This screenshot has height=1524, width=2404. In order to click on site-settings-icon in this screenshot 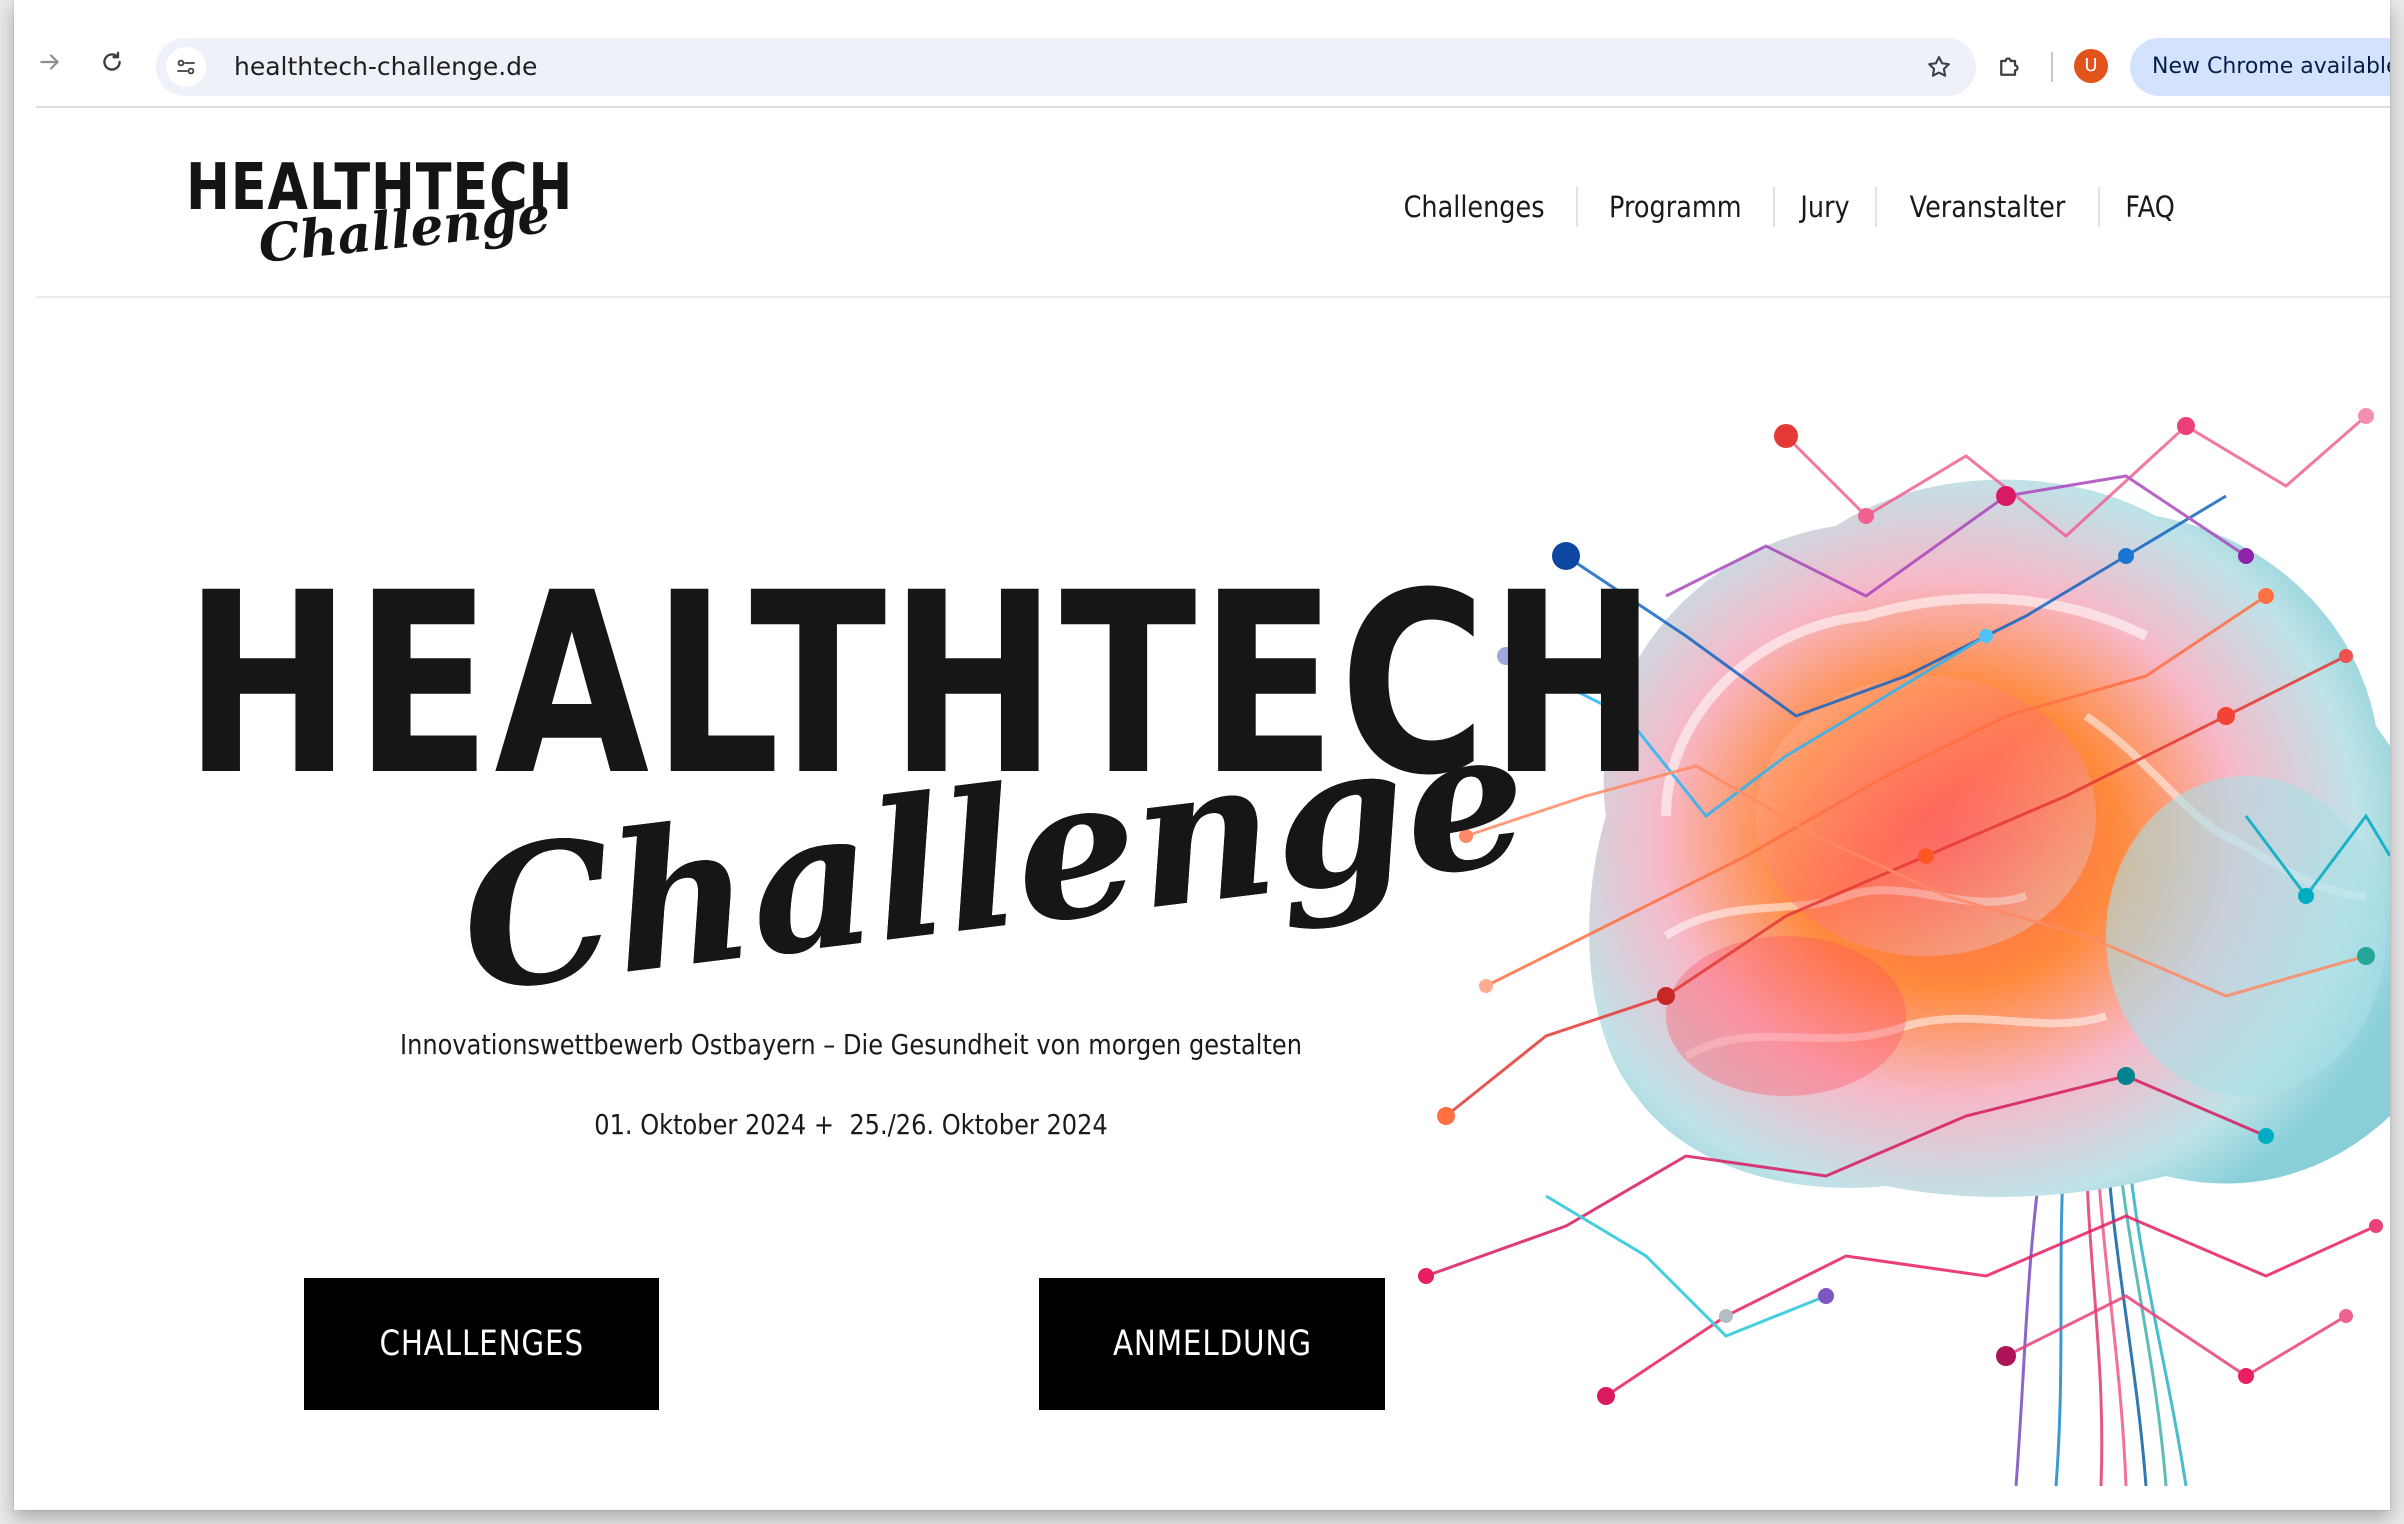, I will do `click(186, 67)`.